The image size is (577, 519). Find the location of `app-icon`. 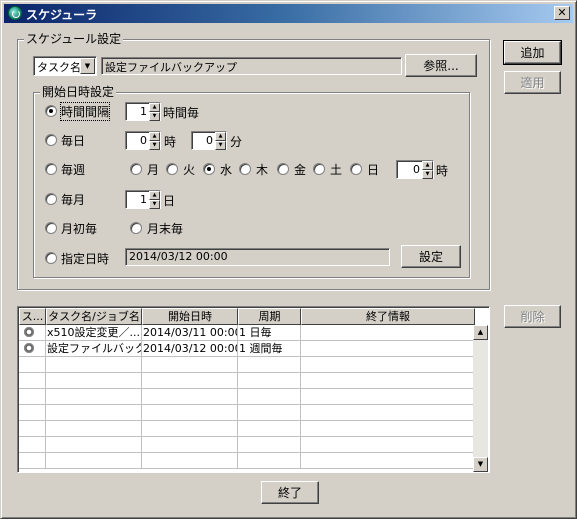

app-icon is located at coordinates (15, 13).